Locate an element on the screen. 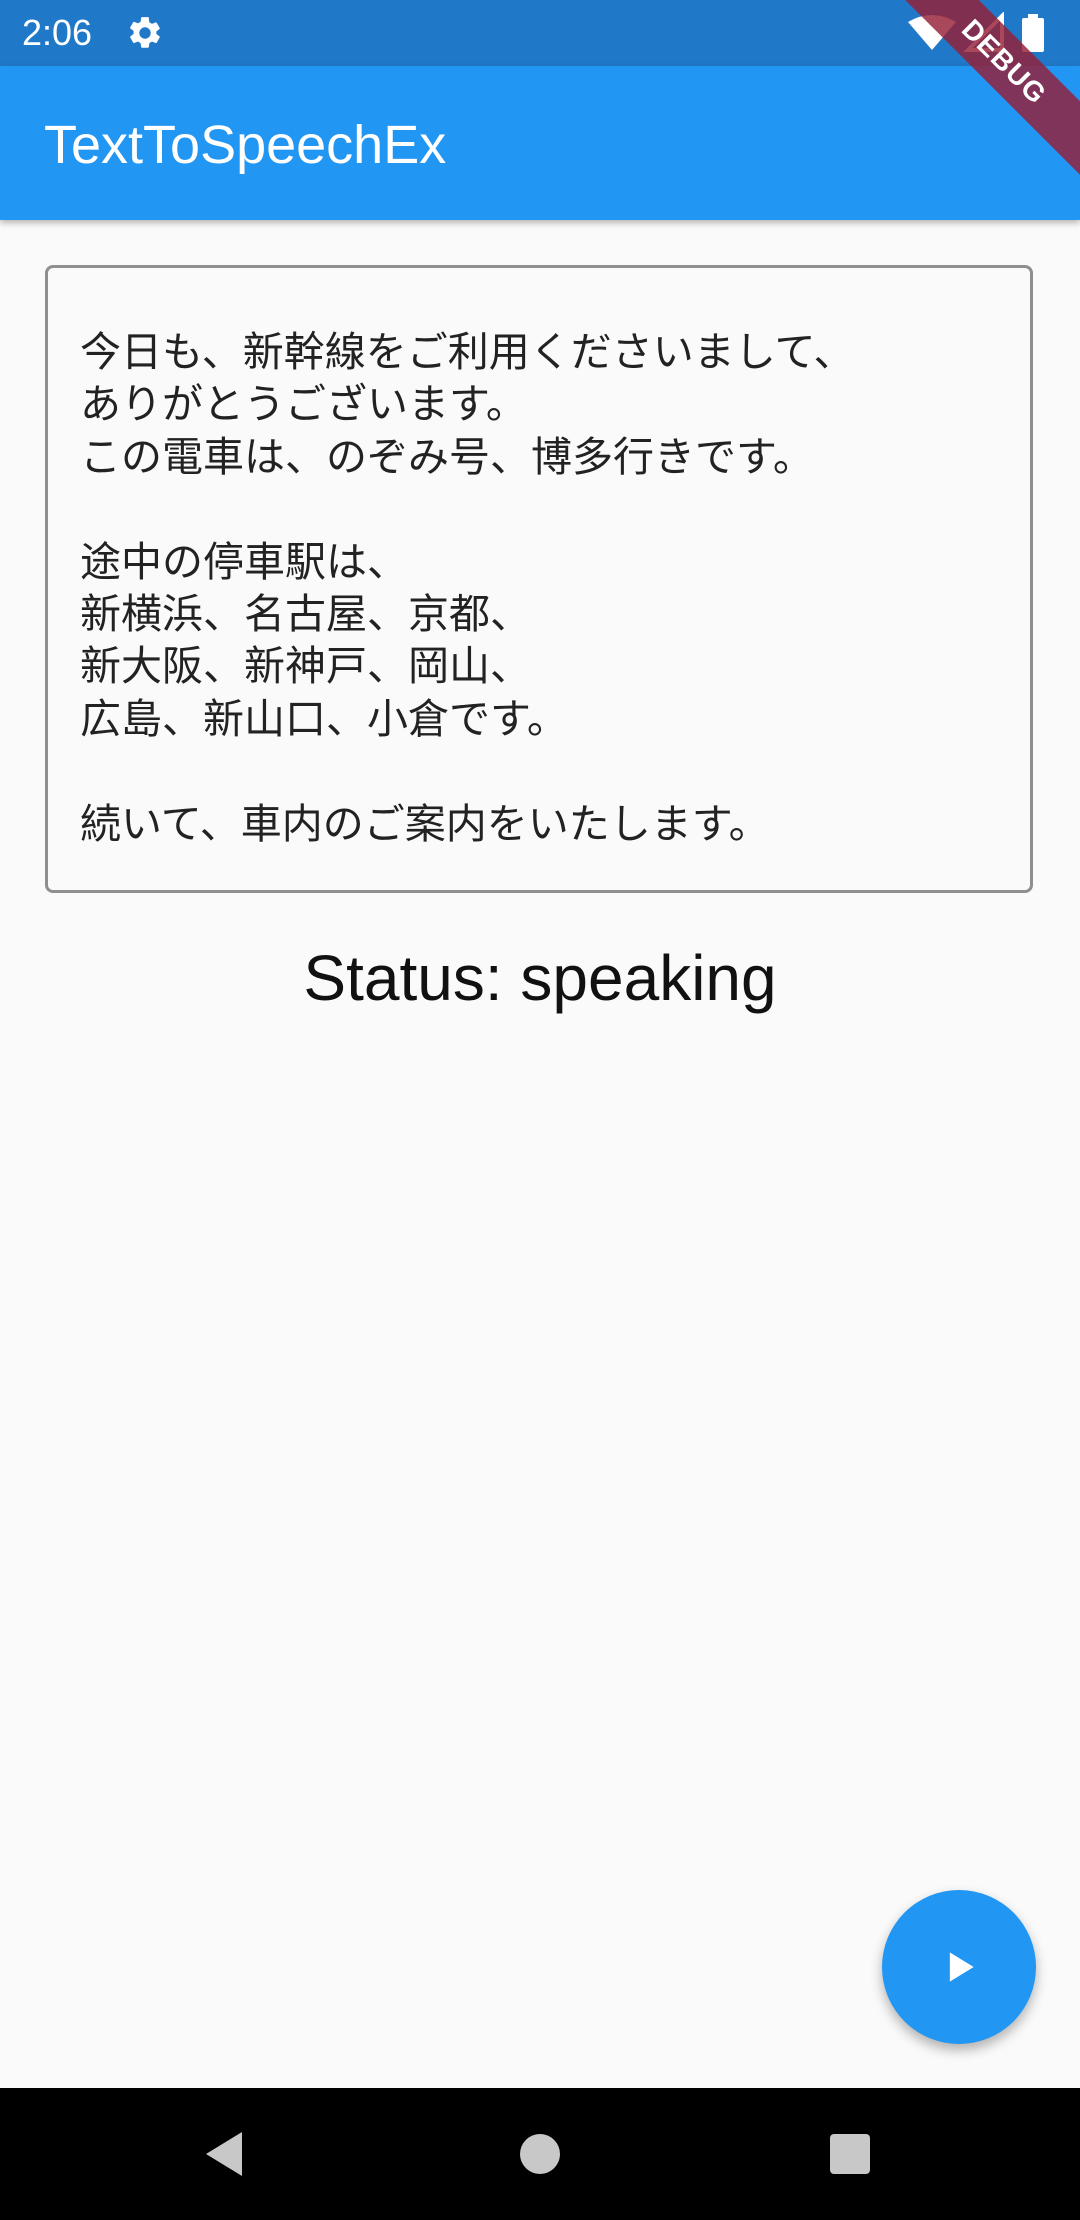 The image size is (1080, 2220). home-icon is located at coordinates (540, 2154).